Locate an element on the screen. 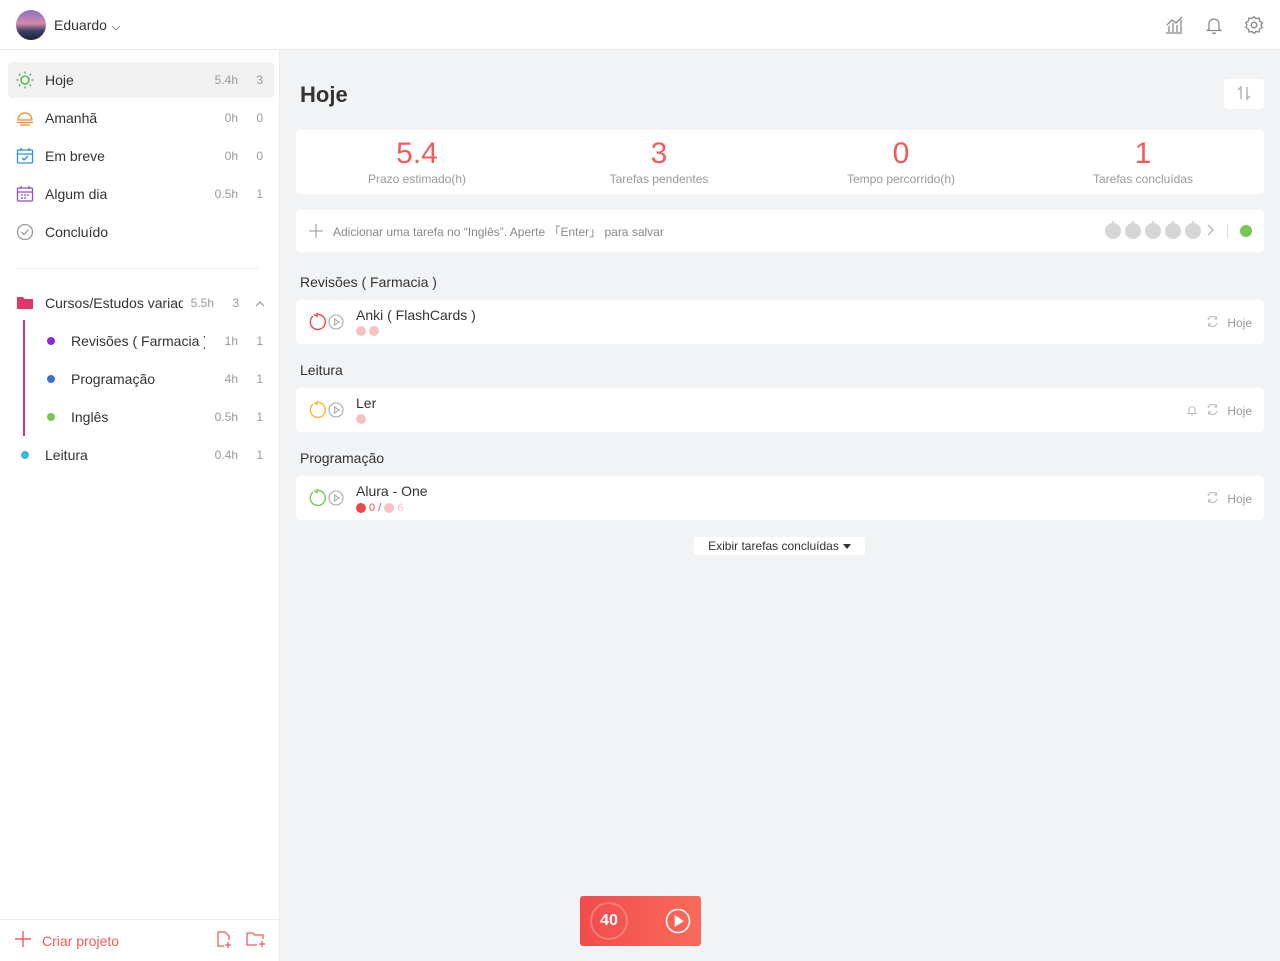 The image size is (1280, 961). task-row: Anki ( FlashCards ) Hoje is located at coordinates (780, 322).